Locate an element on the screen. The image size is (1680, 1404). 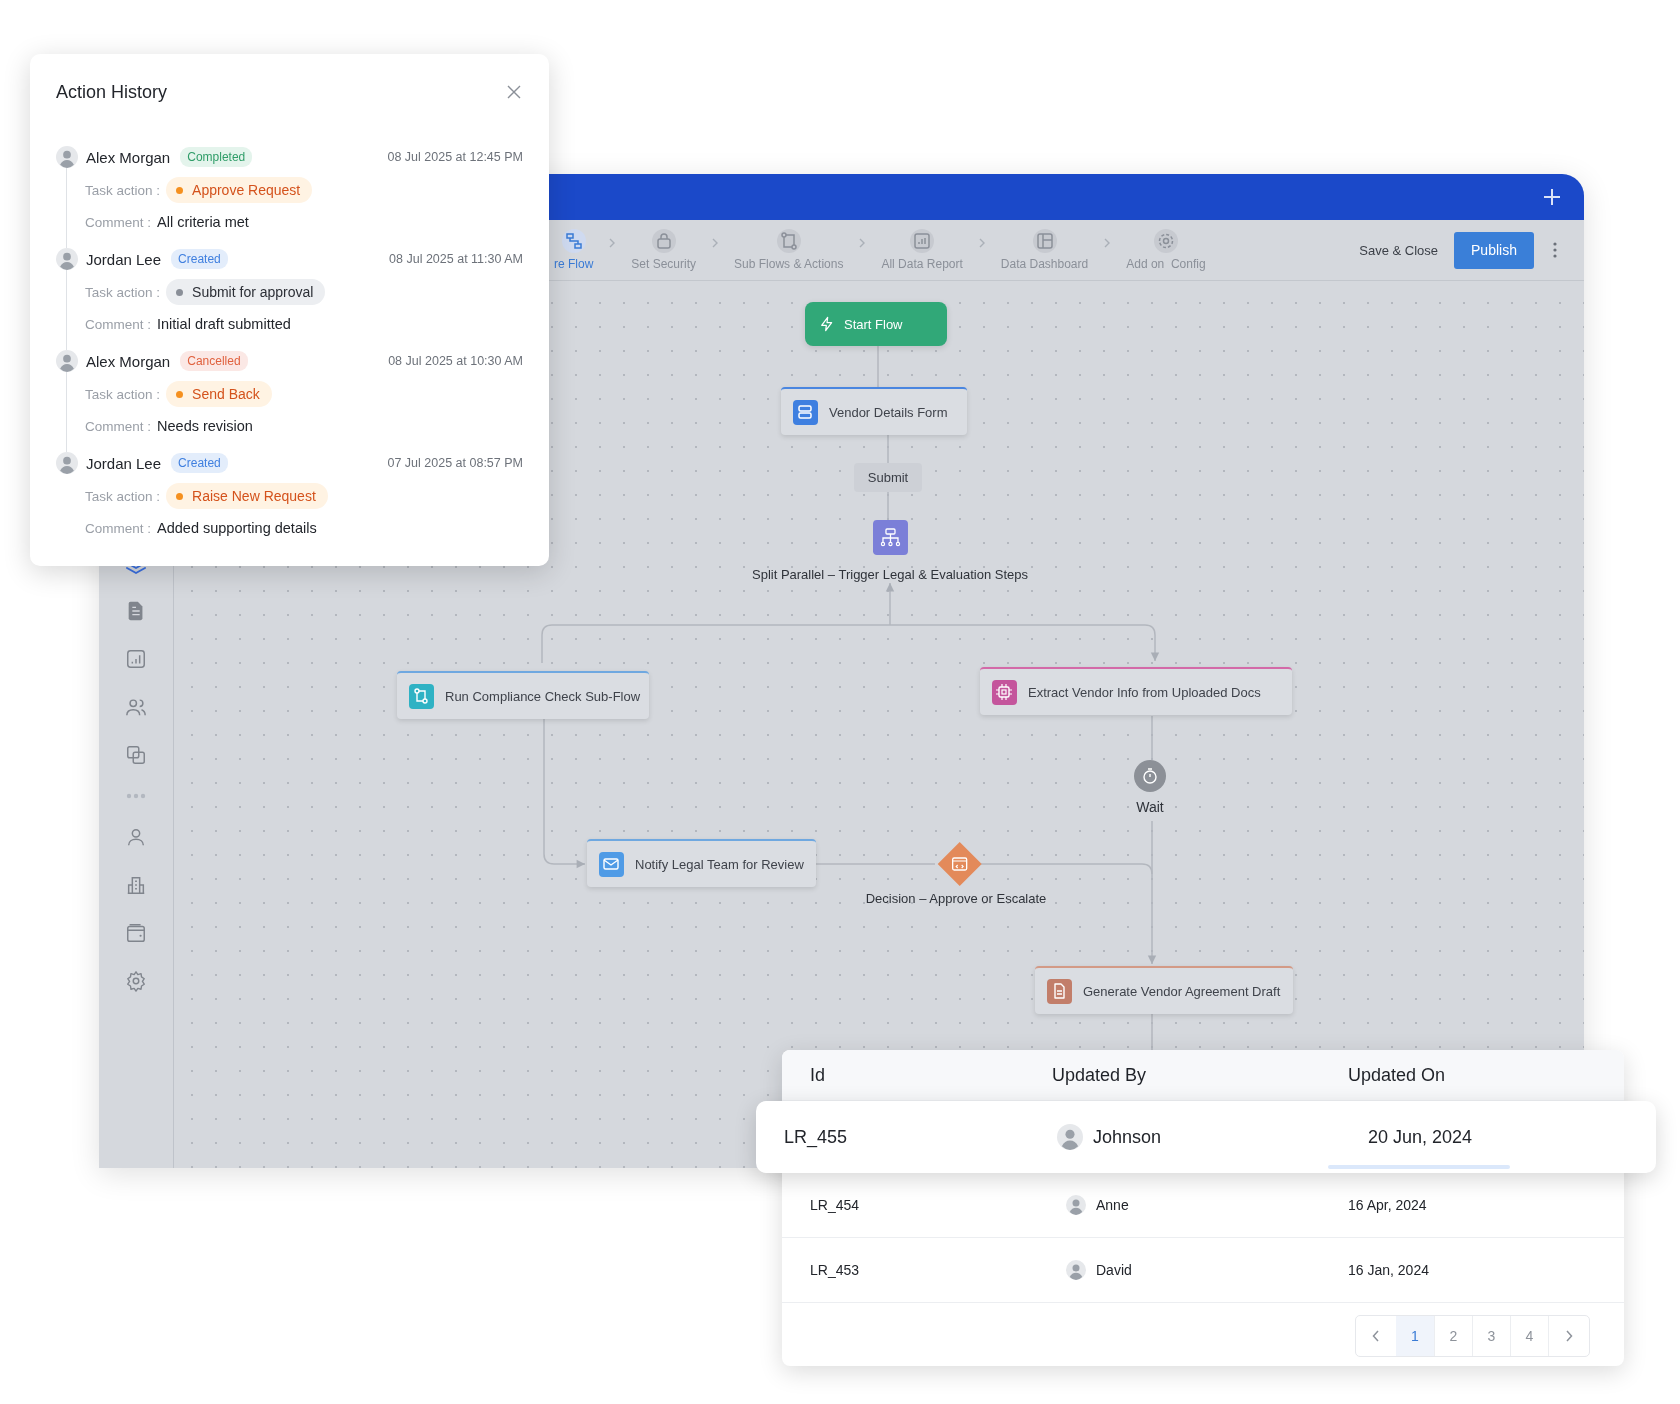
table-cell: Johnson is located at coordinates (1127, 1137).